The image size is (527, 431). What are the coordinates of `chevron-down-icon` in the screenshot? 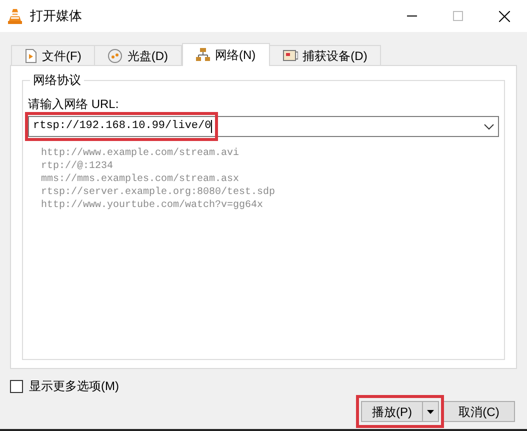 It's located at (489, 127).